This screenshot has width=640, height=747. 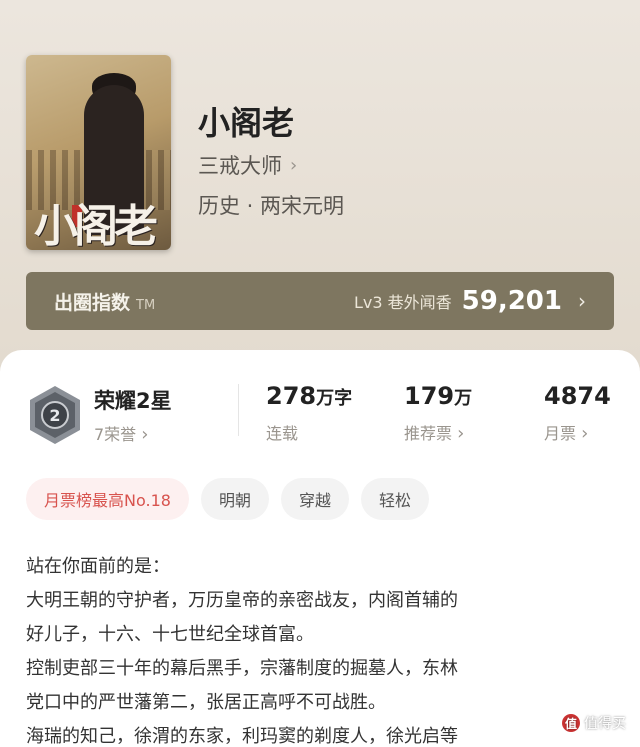 What do you see at coordinates (577, 413) in the screenshot?
I see `stat-monthly-tickets: 4874 月票 ›` at bounding box center [577, 413].